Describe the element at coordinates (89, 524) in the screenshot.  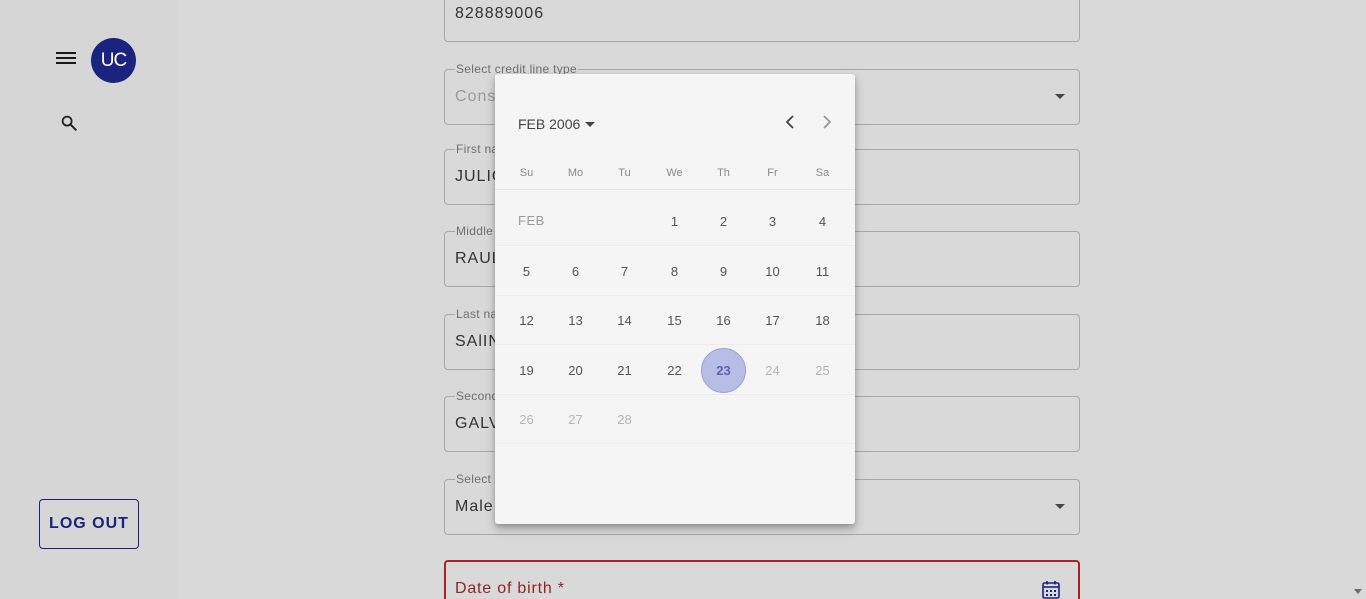
I see `logout-button: LOG OUT` at that location.